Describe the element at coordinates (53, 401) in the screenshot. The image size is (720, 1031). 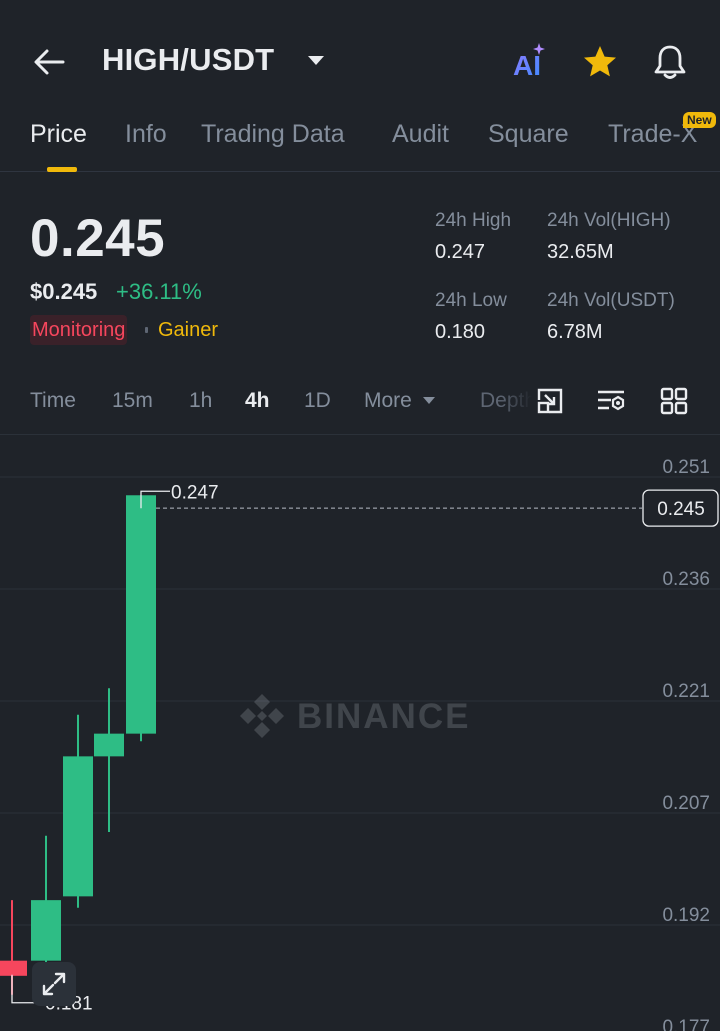
I see `interval-time: Time` at that location.